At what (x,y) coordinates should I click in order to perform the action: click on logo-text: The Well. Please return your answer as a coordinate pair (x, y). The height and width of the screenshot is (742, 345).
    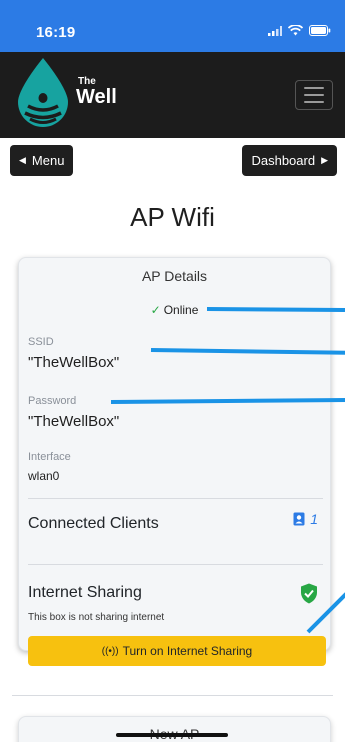
    Looking at the image, I should click on (96, 92).